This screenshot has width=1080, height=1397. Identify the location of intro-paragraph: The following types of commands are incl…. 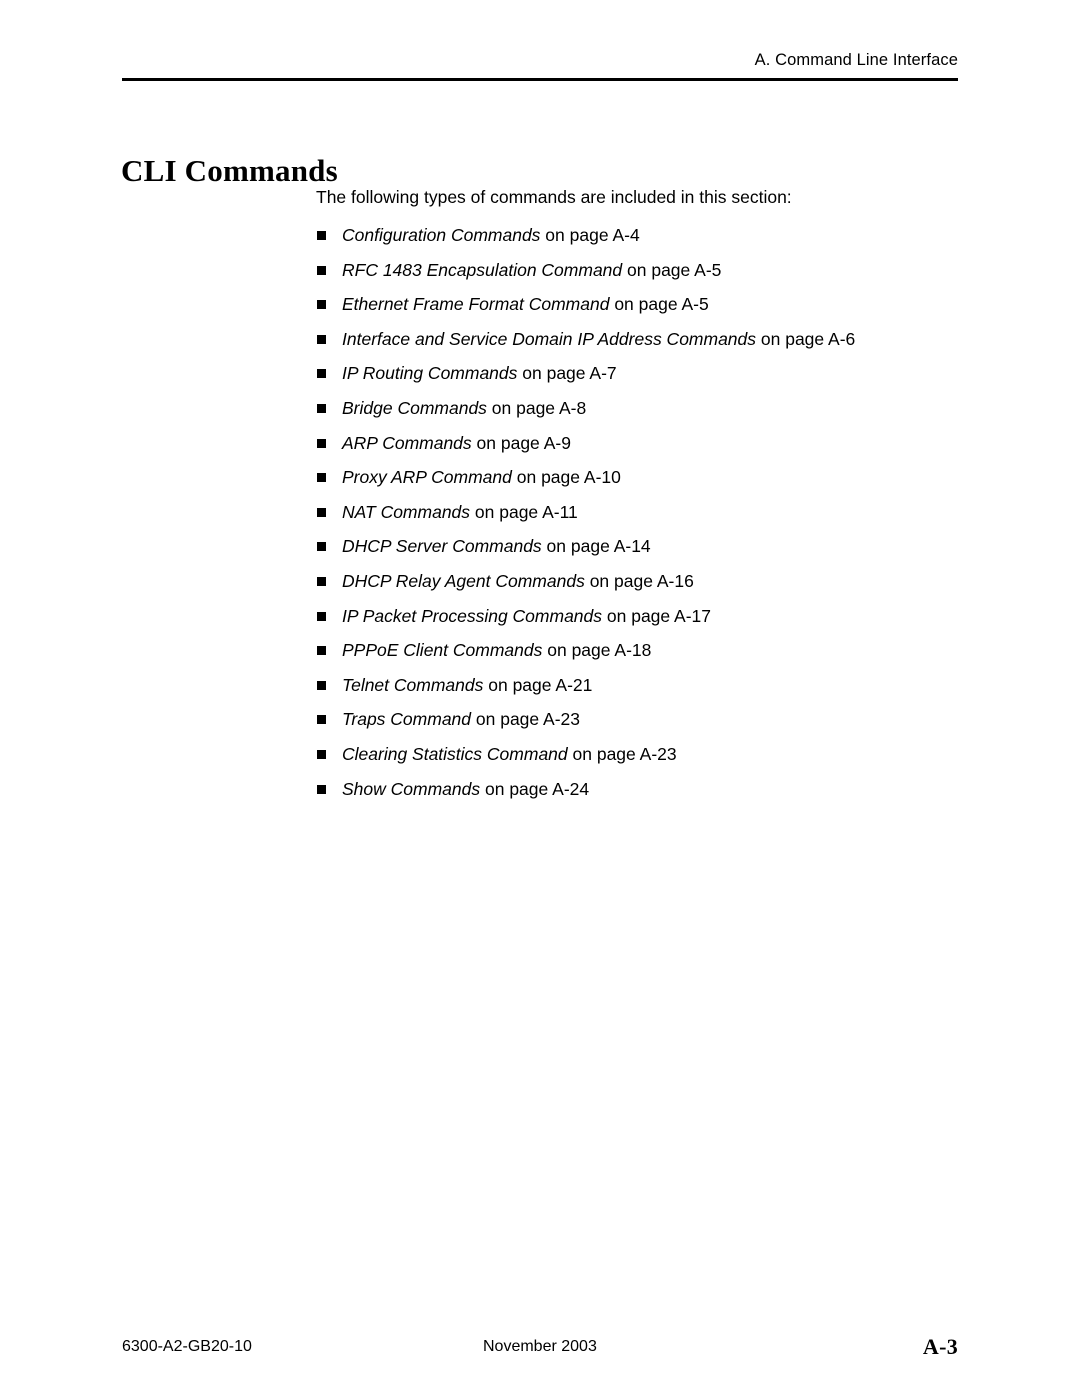
(554, 197).